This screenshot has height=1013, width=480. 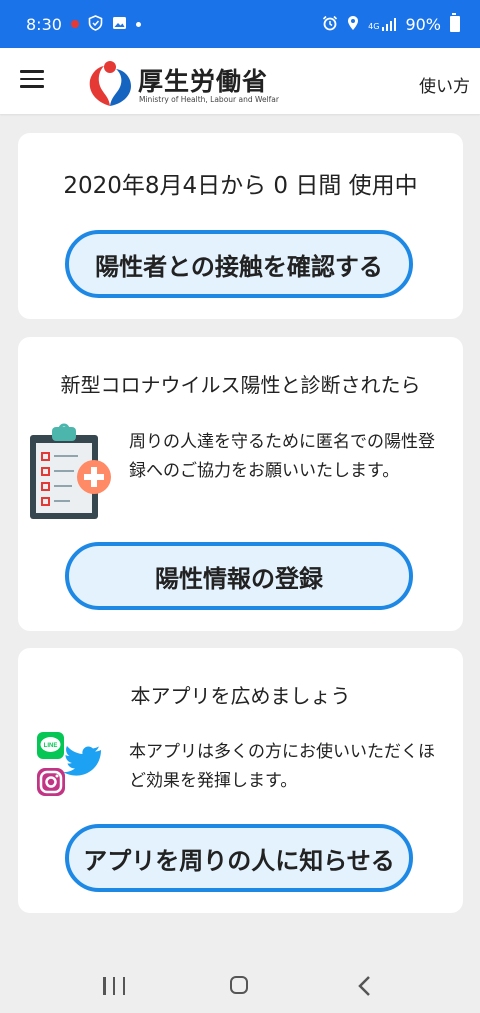 What do you see at coordinates (95, 24) in the screenshot?
I see `shield-icon` at bounding box center [95, 24].